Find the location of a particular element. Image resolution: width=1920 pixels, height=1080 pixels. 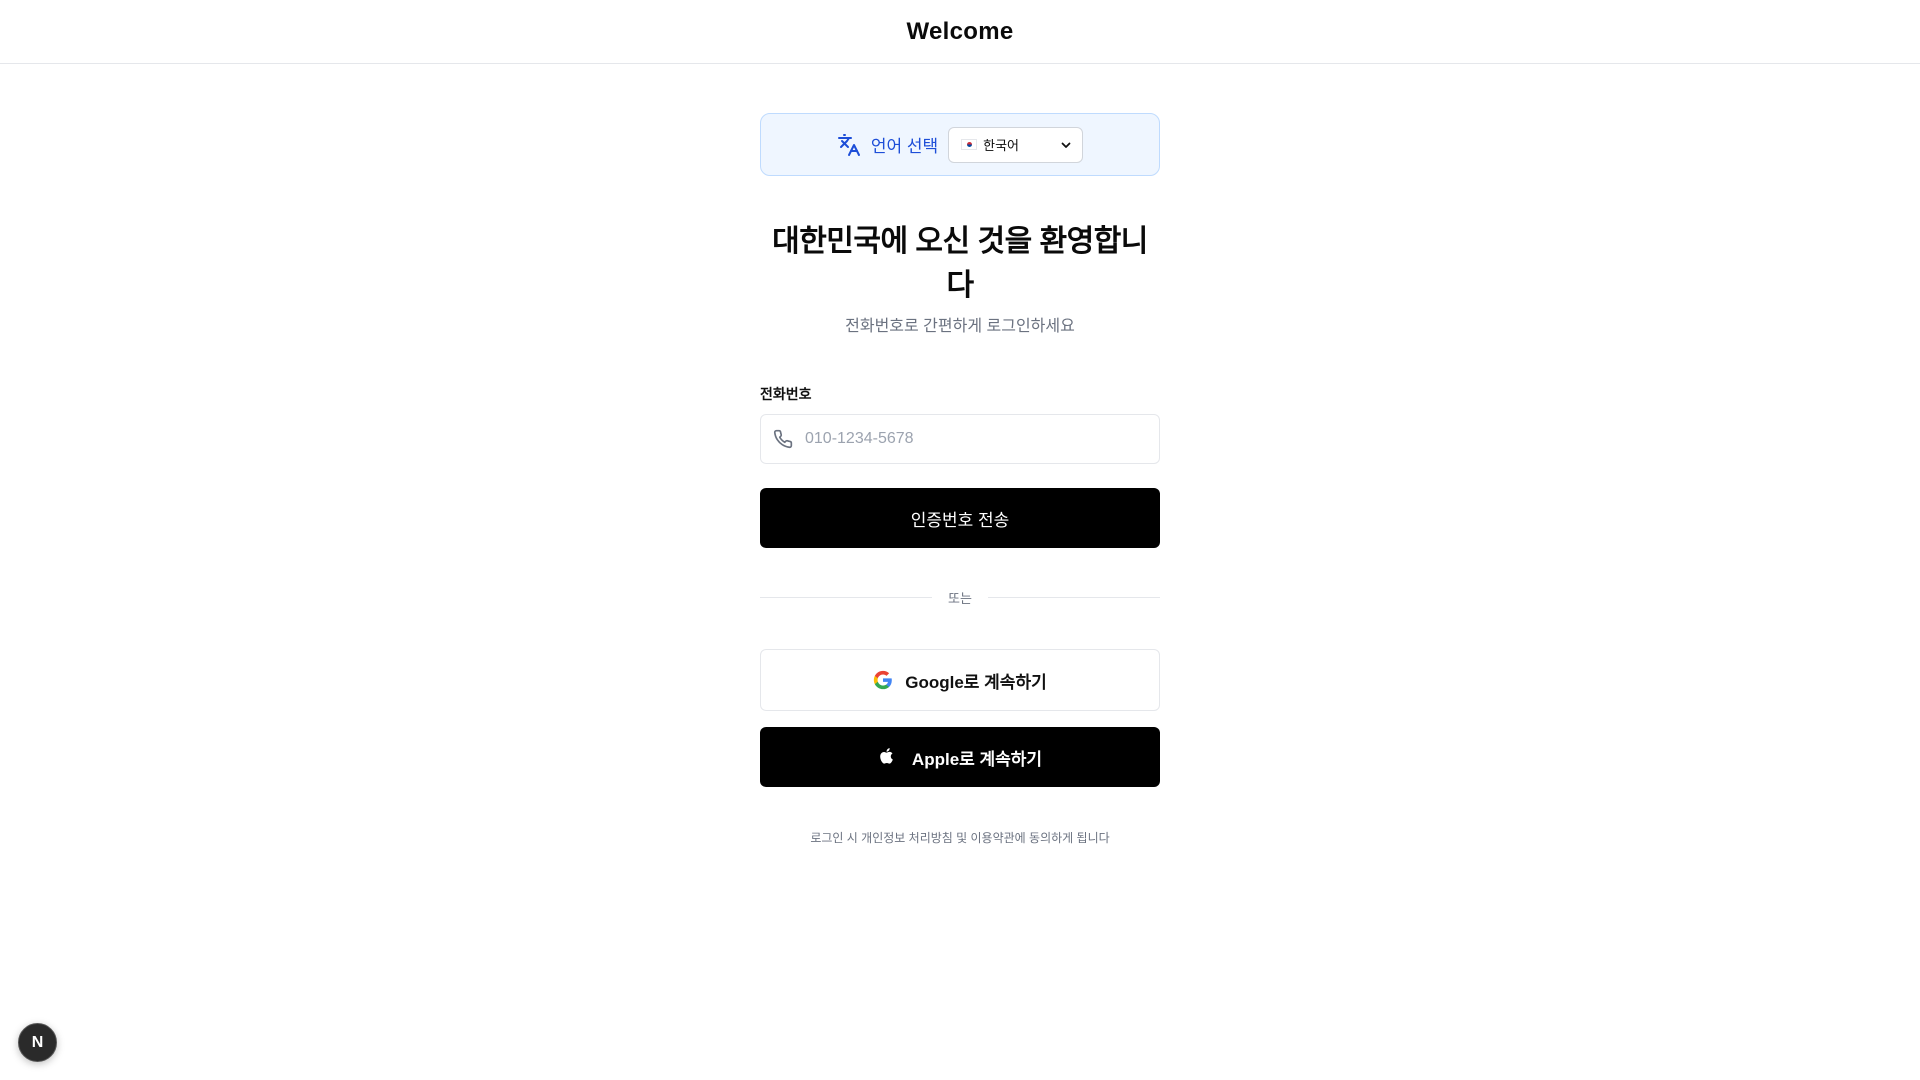

dev-tools-badge: N is located at coordinates (37, 1042).